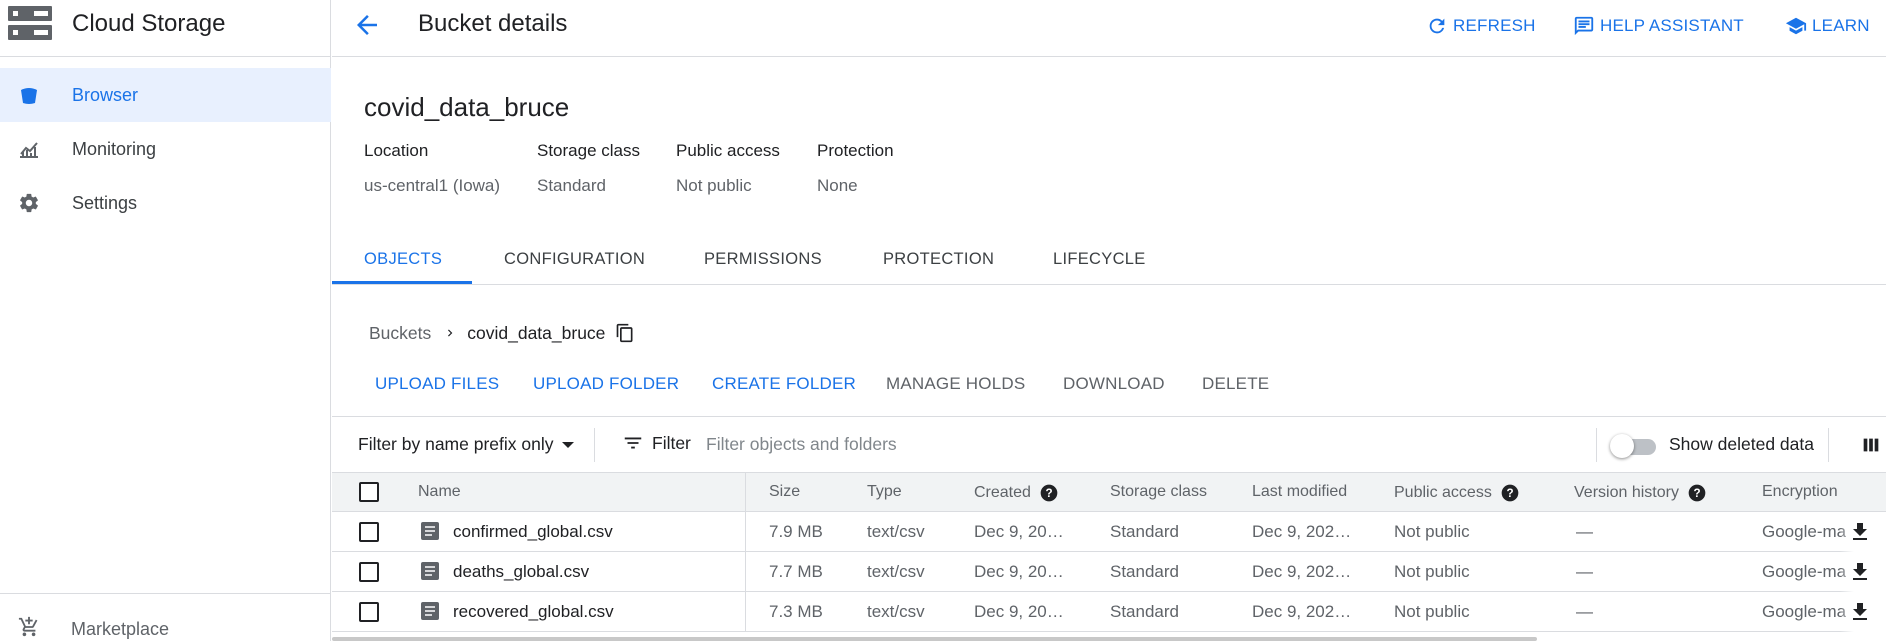  Describe the element at coordinates (29, 96) in the screenshot. I see `bucket-icon` at that location.